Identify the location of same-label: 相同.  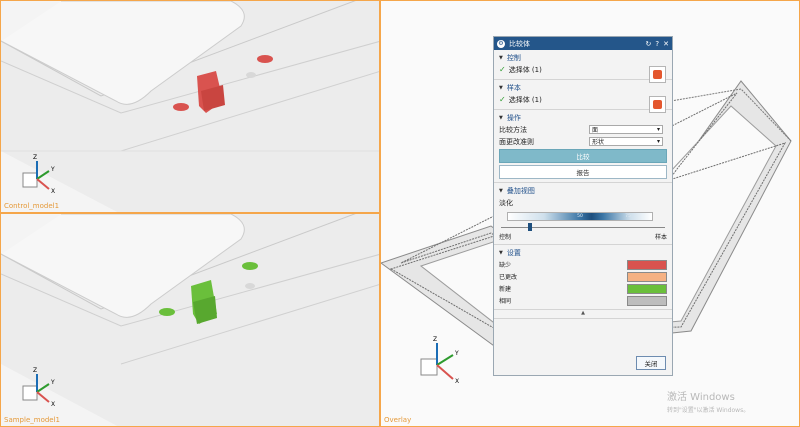
(505, 301).